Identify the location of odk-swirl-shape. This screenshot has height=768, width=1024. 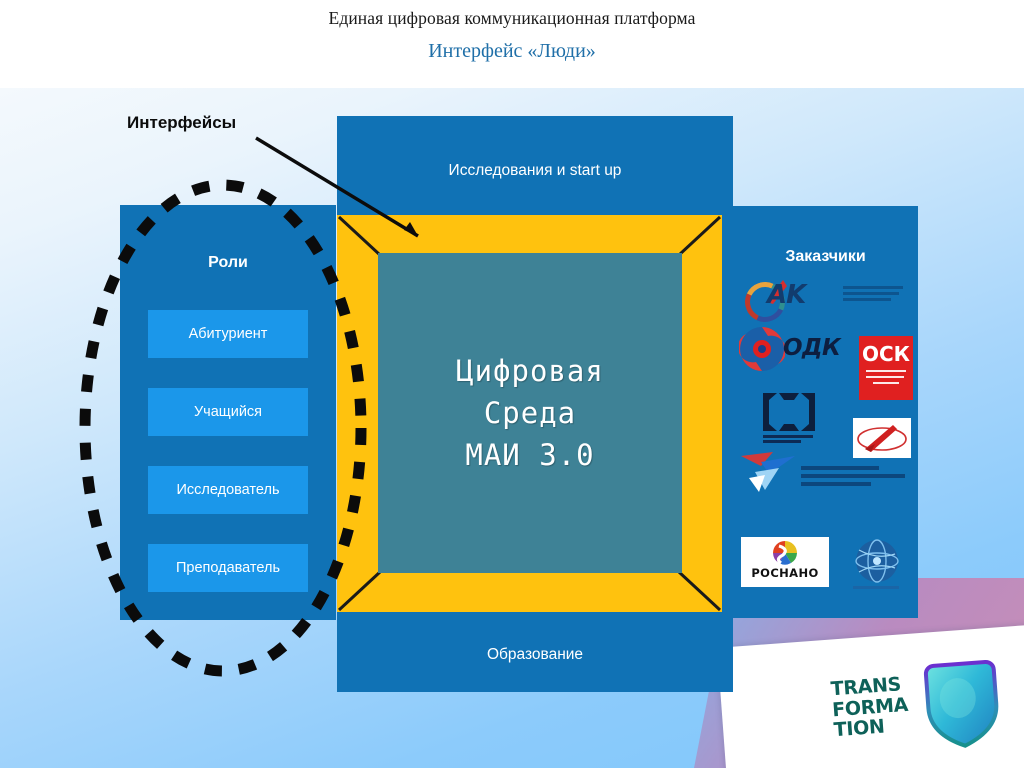
(762, 349).